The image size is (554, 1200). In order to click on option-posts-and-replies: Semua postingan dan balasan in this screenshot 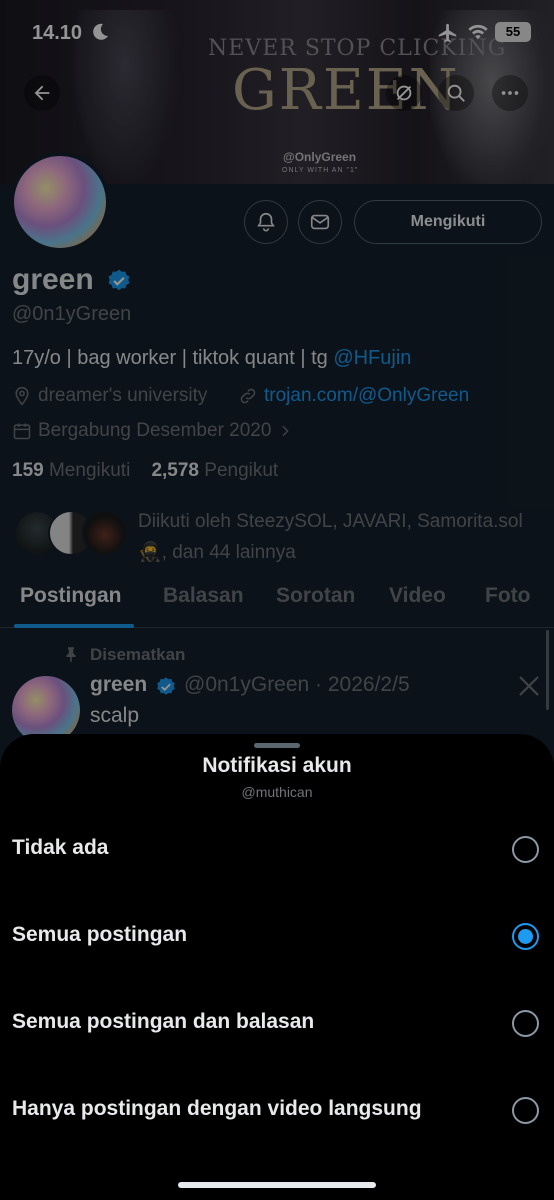, I will do `click(277, 1024)`.